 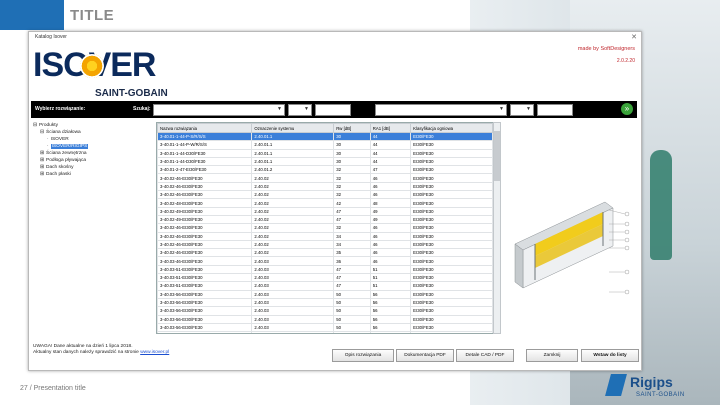 What do you see at coordinates (92, 146) in the screenshot?
I see `tree-node: · ISOVER/RIGIPS` at bounding box center [92, 146].